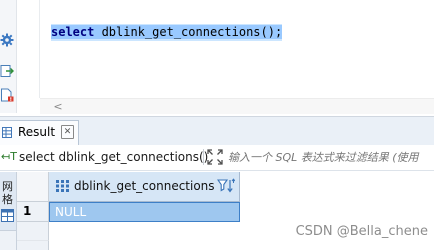 The width and height of the screenshot is (434, 250). I want to click on tab-result: Result ✕, so click(39, 132).